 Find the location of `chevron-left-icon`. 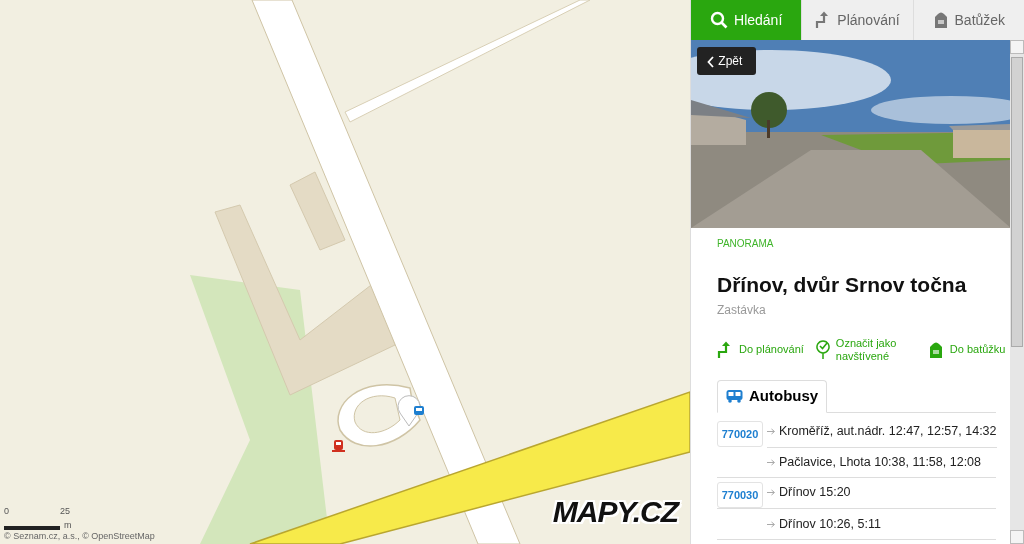

chevron-left-icon is located at coordinates (711, 61).